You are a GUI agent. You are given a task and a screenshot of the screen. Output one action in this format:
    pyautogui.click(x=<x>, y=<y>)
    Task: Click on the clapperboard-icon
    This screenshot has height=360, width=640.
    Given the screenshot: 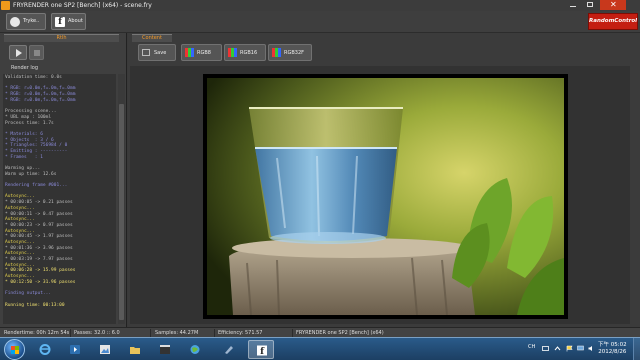 What is the action you would take?
    pyautogui.click(x=165, y=349)
    